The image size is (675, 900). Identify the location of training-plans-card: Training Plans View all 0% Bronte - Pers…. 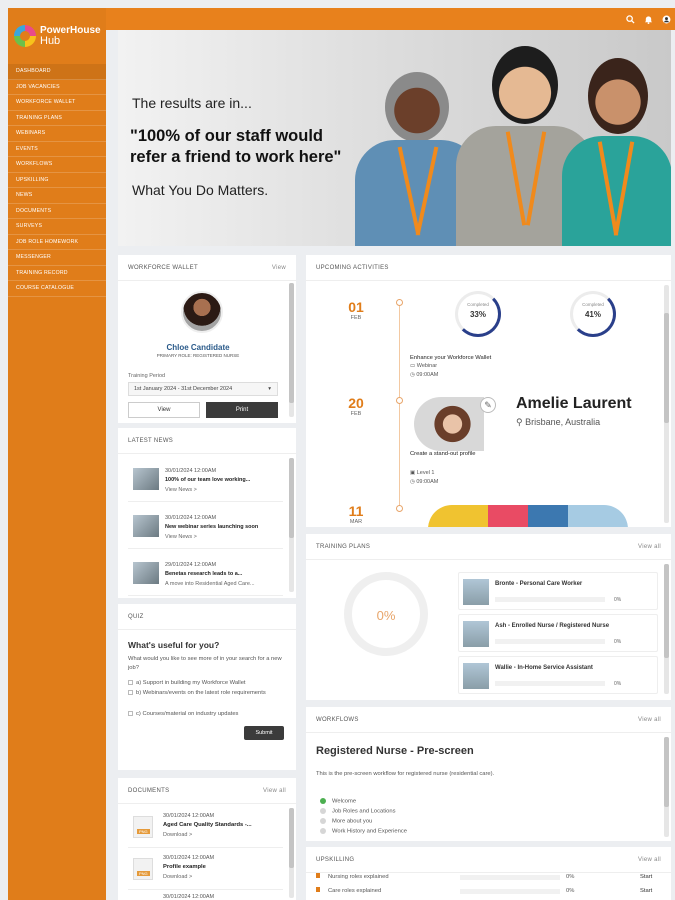
(488, 617).